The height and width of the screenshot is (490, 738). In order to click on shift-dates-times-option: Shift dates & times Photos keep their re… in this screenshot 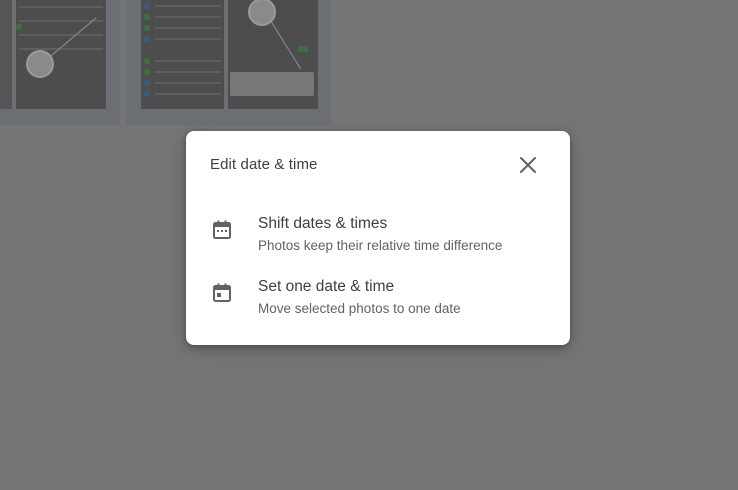, I will do `click(378, 240)`.